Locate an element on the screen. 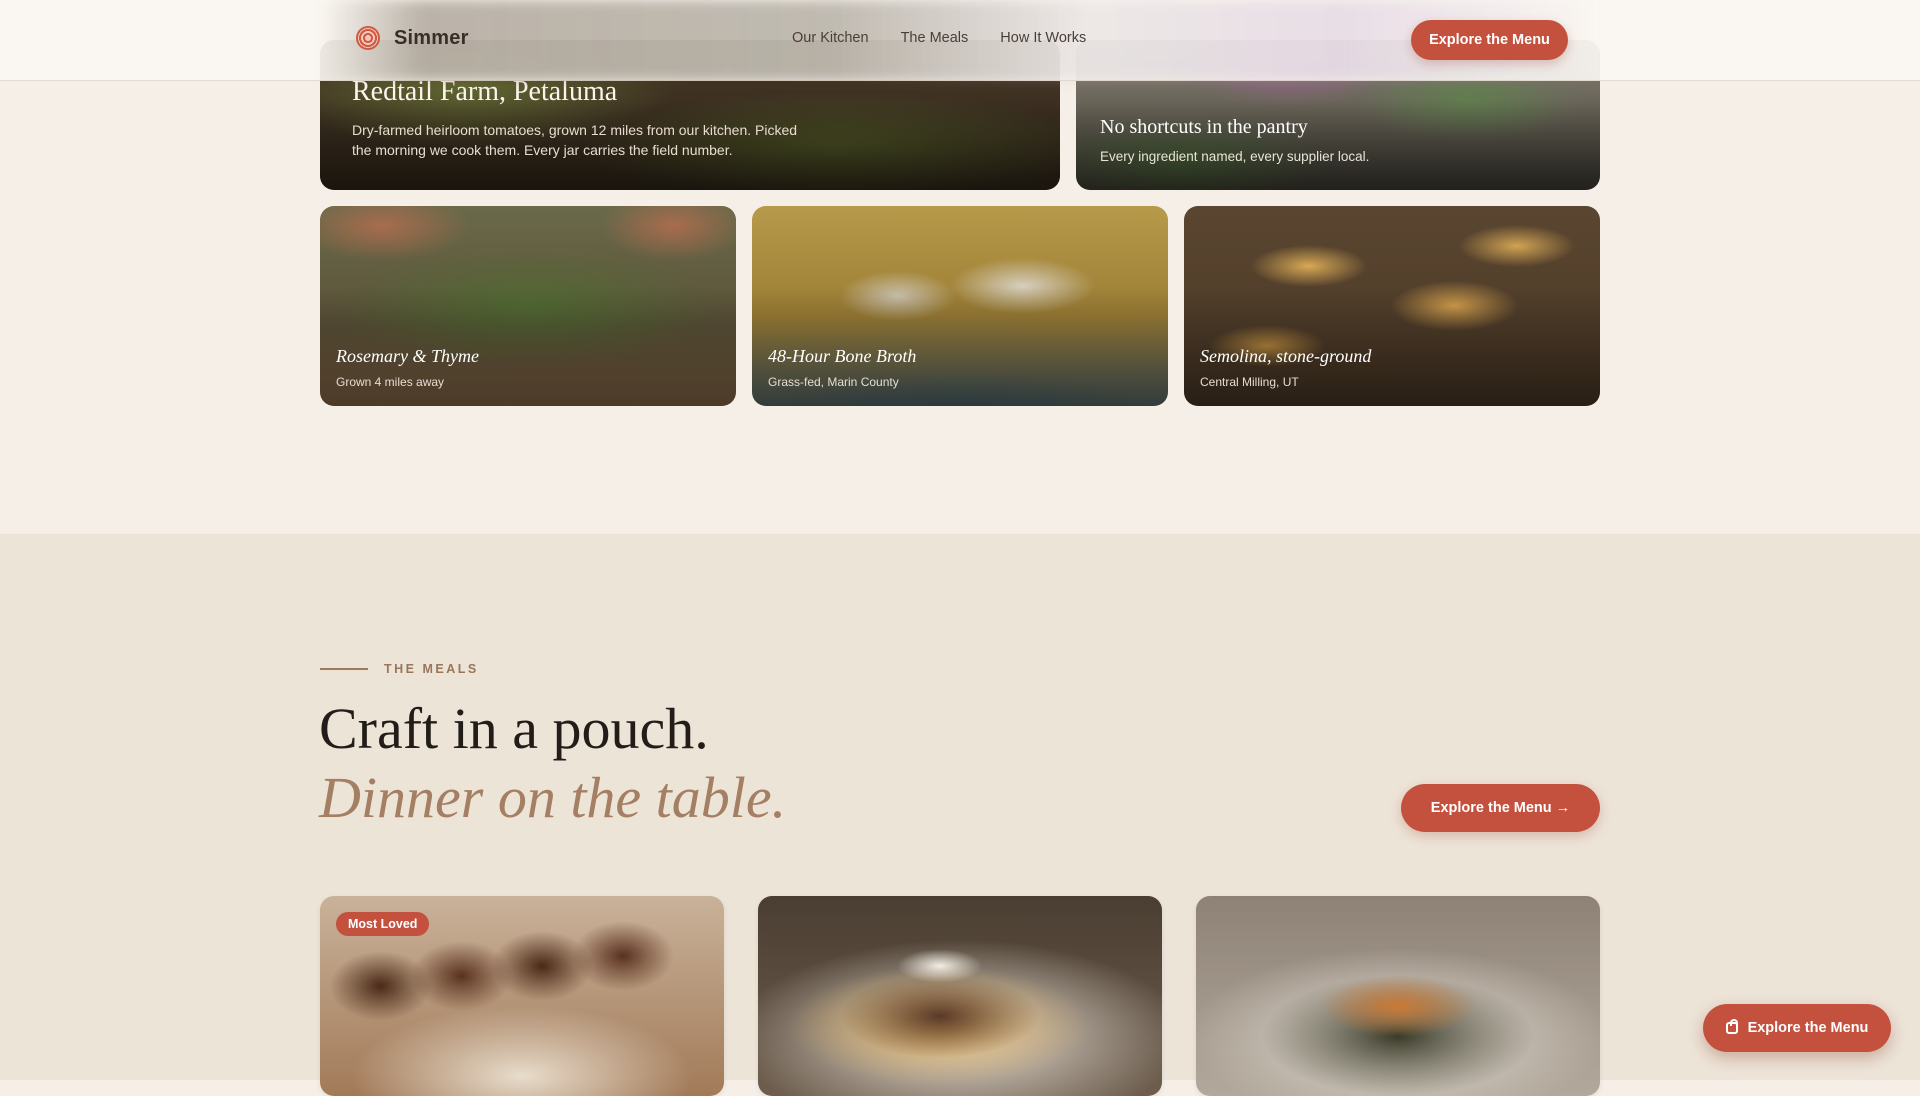  ingredient-card-title: Semolina, stone-ground is located at coordinates (1286, 356).